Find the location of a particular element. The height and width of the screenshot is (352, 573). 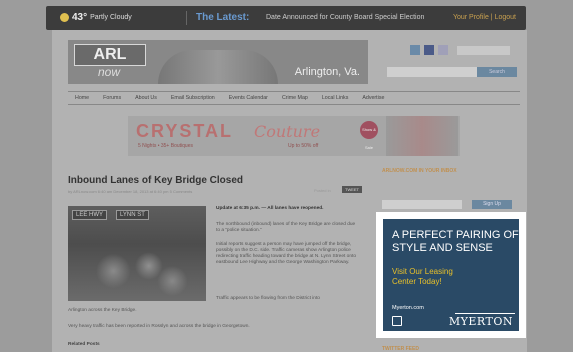

nav-item-home: Home is located at coordinates (82, 98).